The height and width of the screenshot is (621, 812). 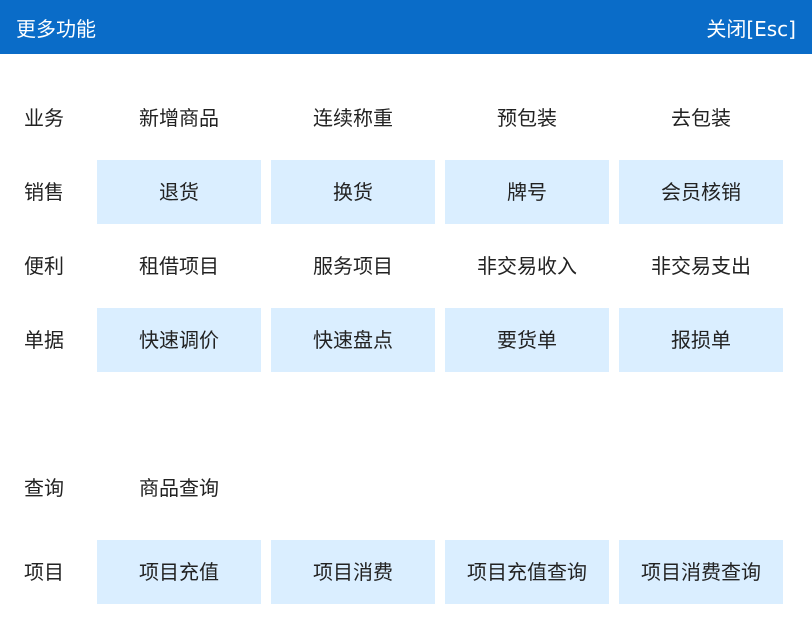 What do you see at coordinates (179, 340) in the screenshot?
I see `quick-price-adjust-button: 快速调价` at bounding box center [179, 340].